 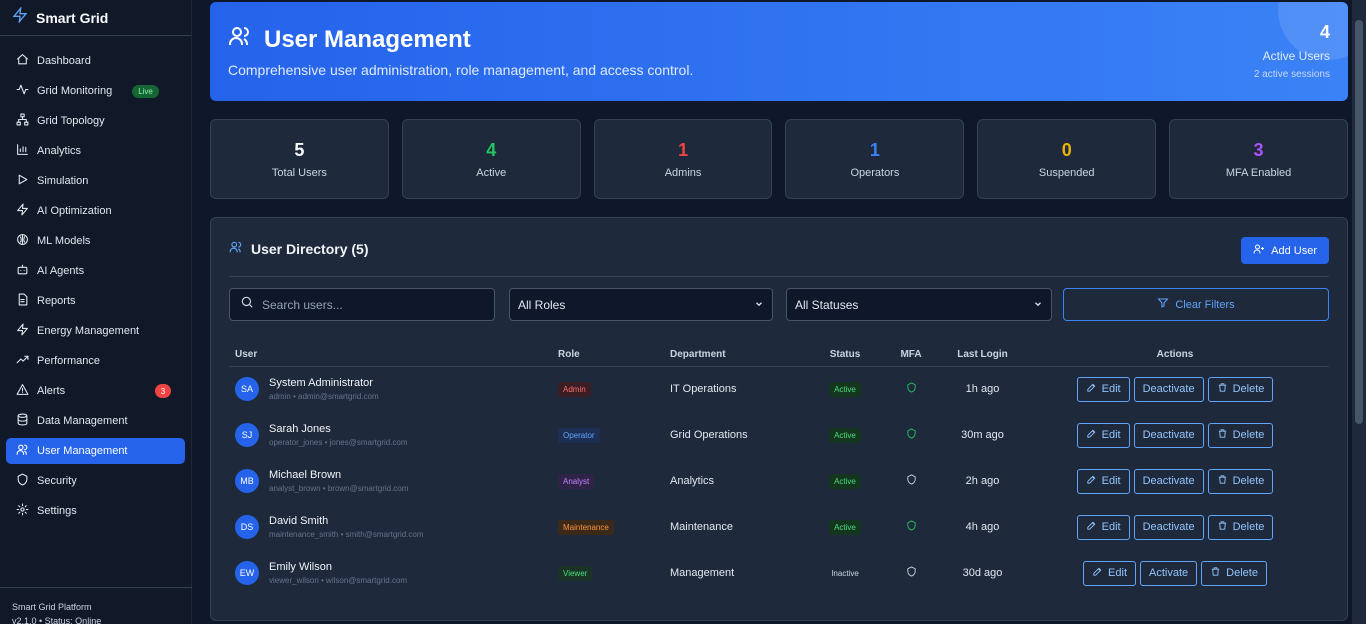 I want to click on role-filter-select: All Roles, so click(x=641, y=304).